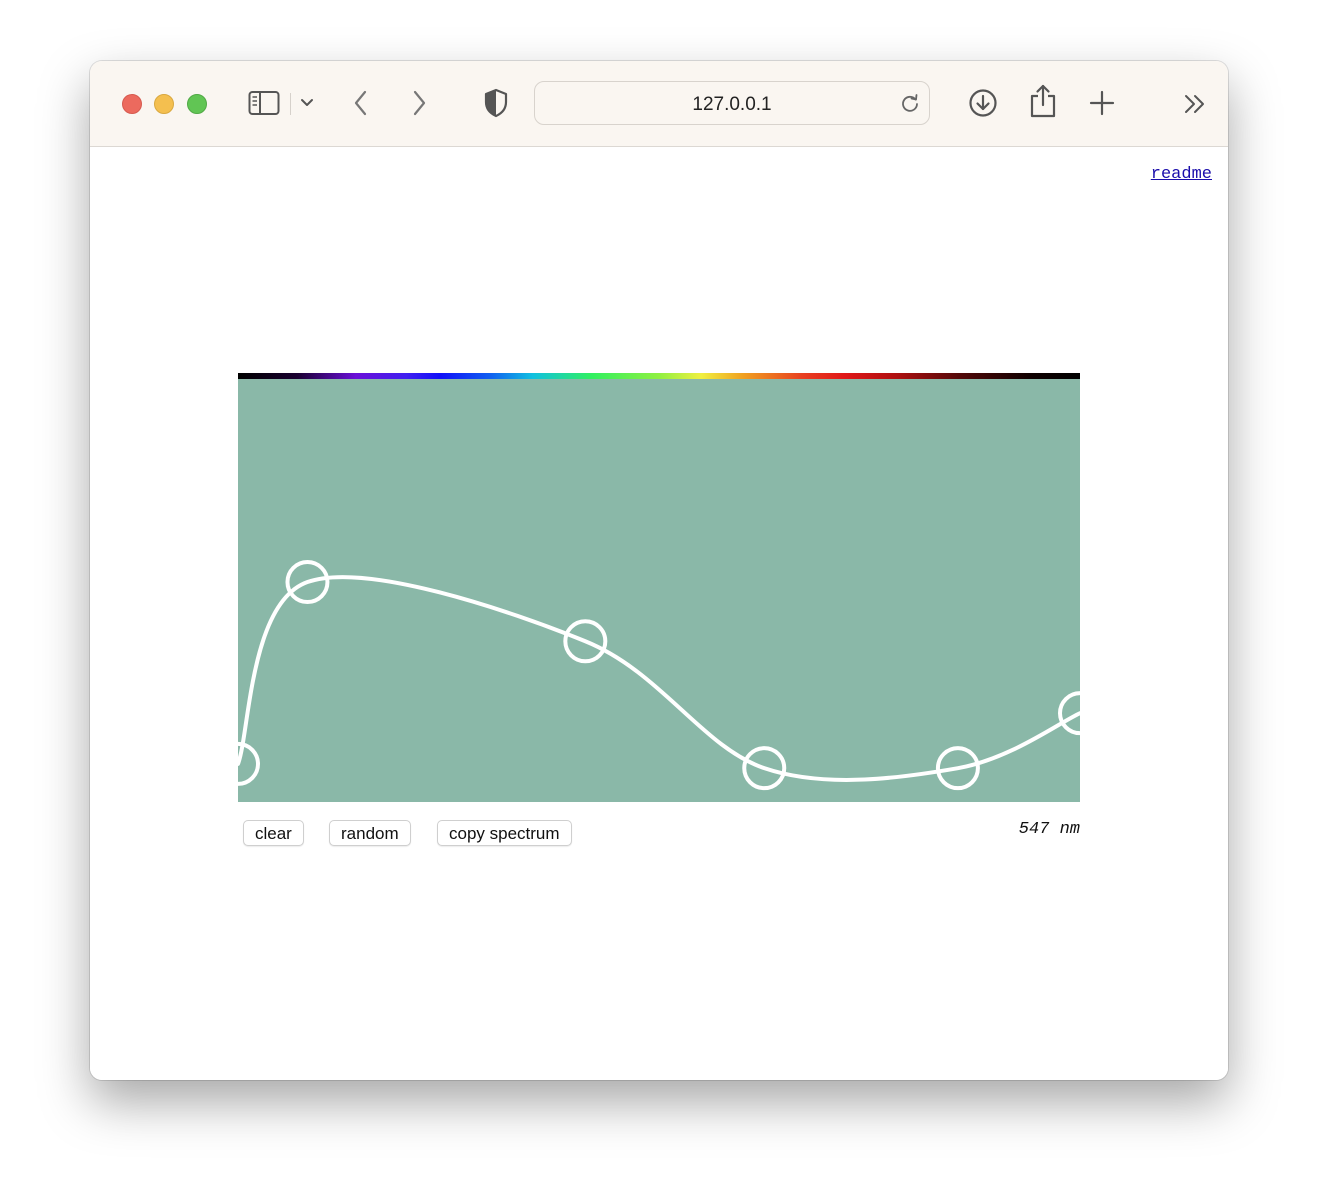  What do you see at coordinates (307, 103) in the screenshot?
I see `chevron-down-icon` at bounding box center [307, 103].